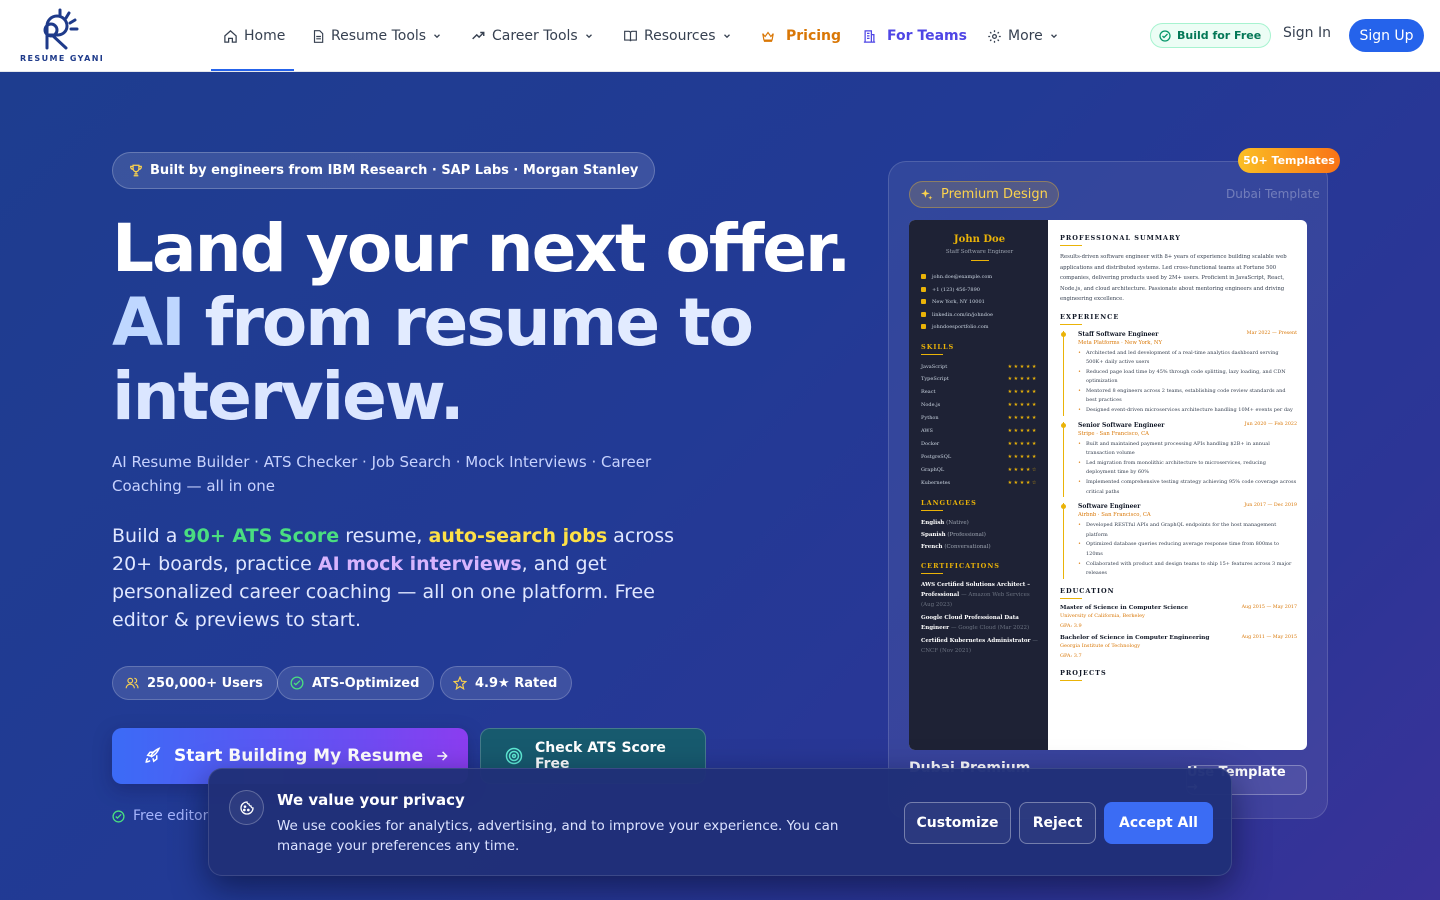 The height and width of the screenshot is (900, 1440). I want to click on rating-pill: 4.9★ Rated, so click(506, 683).